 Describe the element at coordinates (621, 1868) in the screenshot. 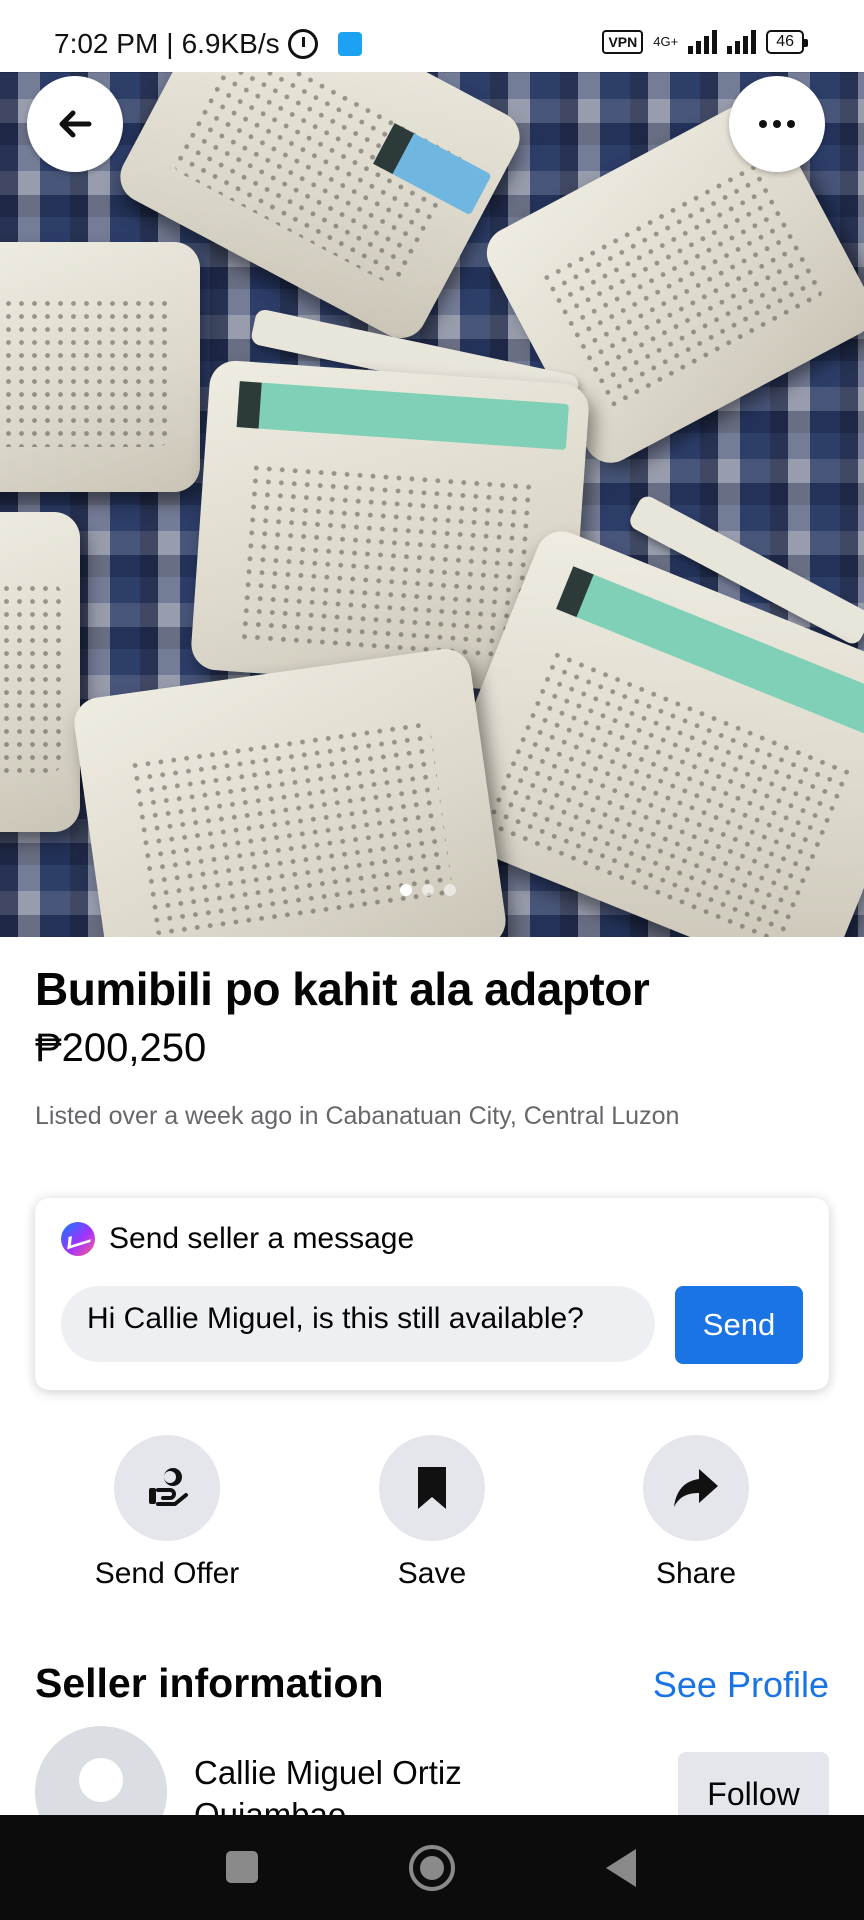

I see `back-triangle-icon` at that location.